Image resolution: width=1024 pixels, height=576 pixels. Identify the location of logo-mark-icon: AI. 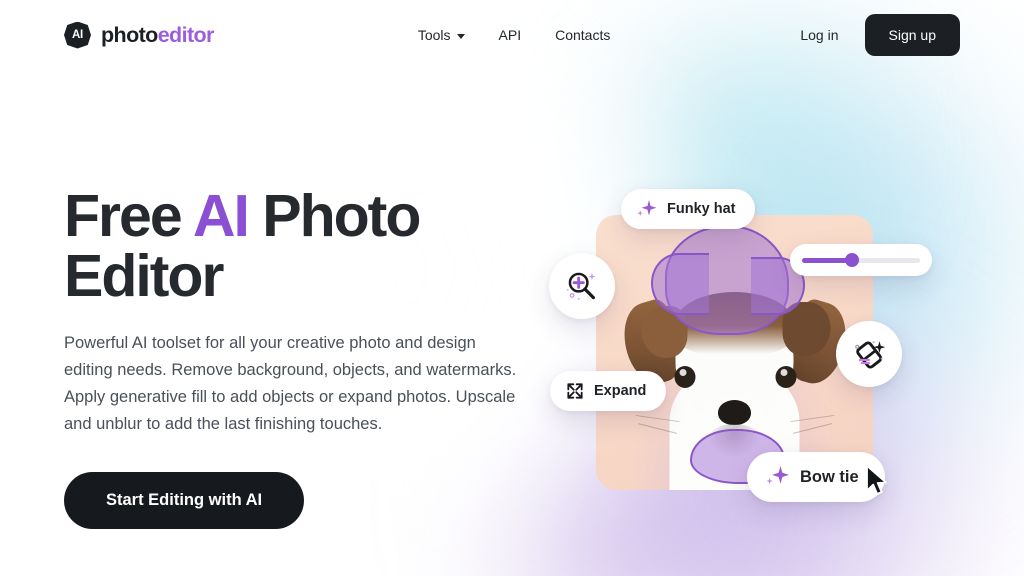
(77, 35).